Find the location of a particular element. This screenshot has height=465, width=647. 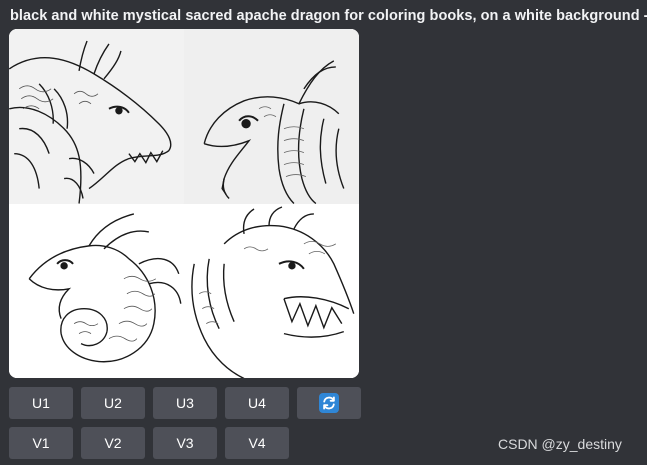

upscale-button-2: U2 is located at coordinates (113, 403).